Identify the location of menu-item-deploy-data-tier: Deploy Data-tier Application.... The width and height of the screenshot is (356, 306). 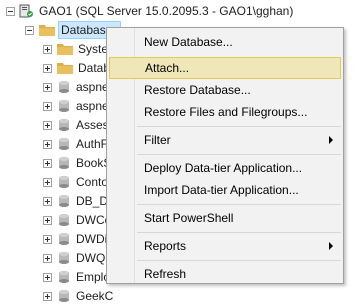
(225, 168).